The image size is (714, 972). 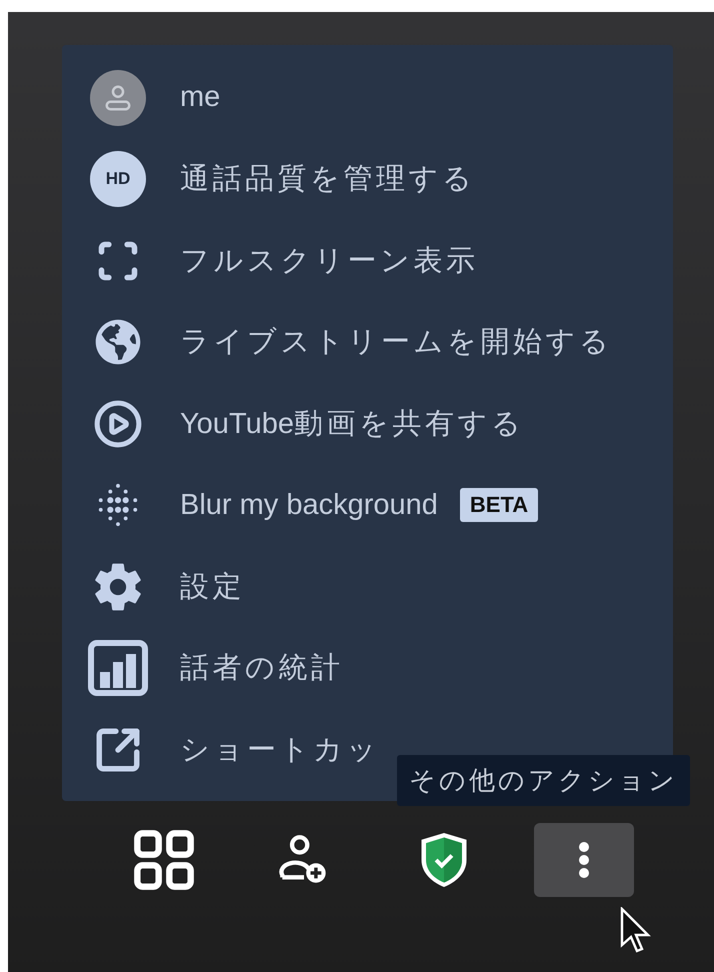 What do you see at coordinates (543, 780) in the screenshot?
I see `tooltip: その他のアクション` at bounding box center [543, 780].